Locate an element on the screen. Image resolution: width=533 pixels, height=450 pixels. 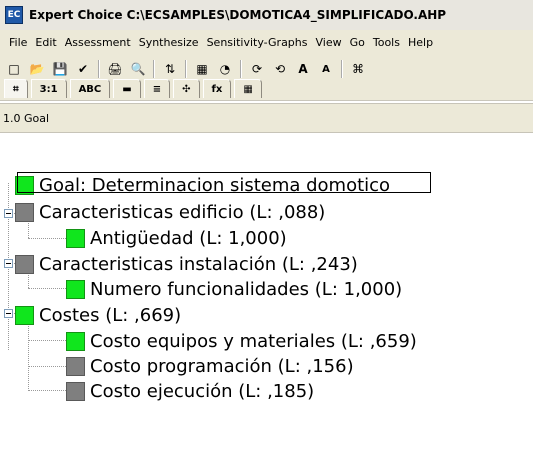
view-tabs: ⌗ 3:1 ABC ▬ ≡ ✣ fx ▦ is located at coordinates (134, 88).